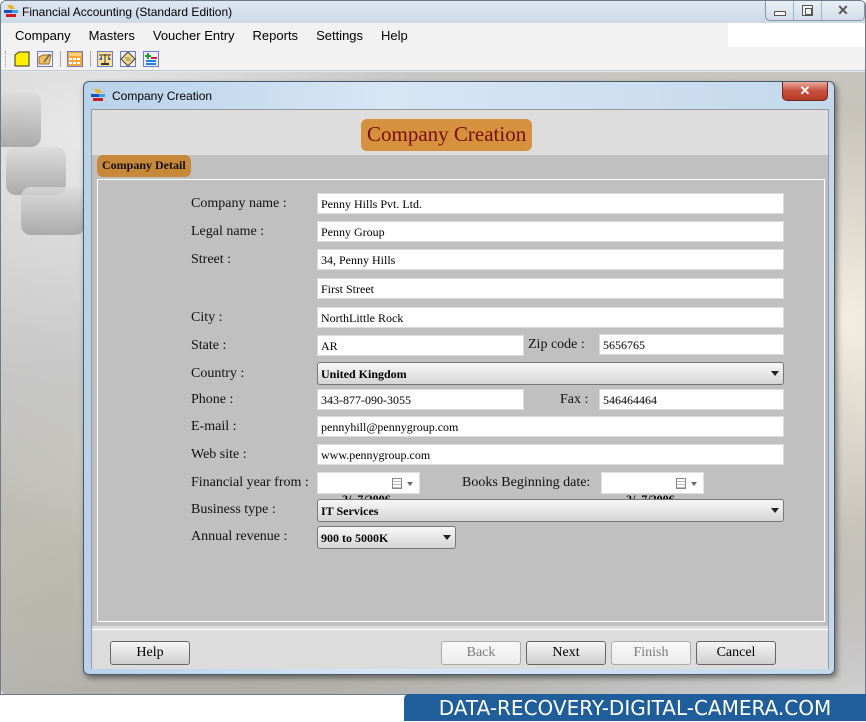 This screenshot has height=722, width=866. Describe the element at coordinates (447, 135) in the screenshot. I see `page-heading: Company Creation` at that location.